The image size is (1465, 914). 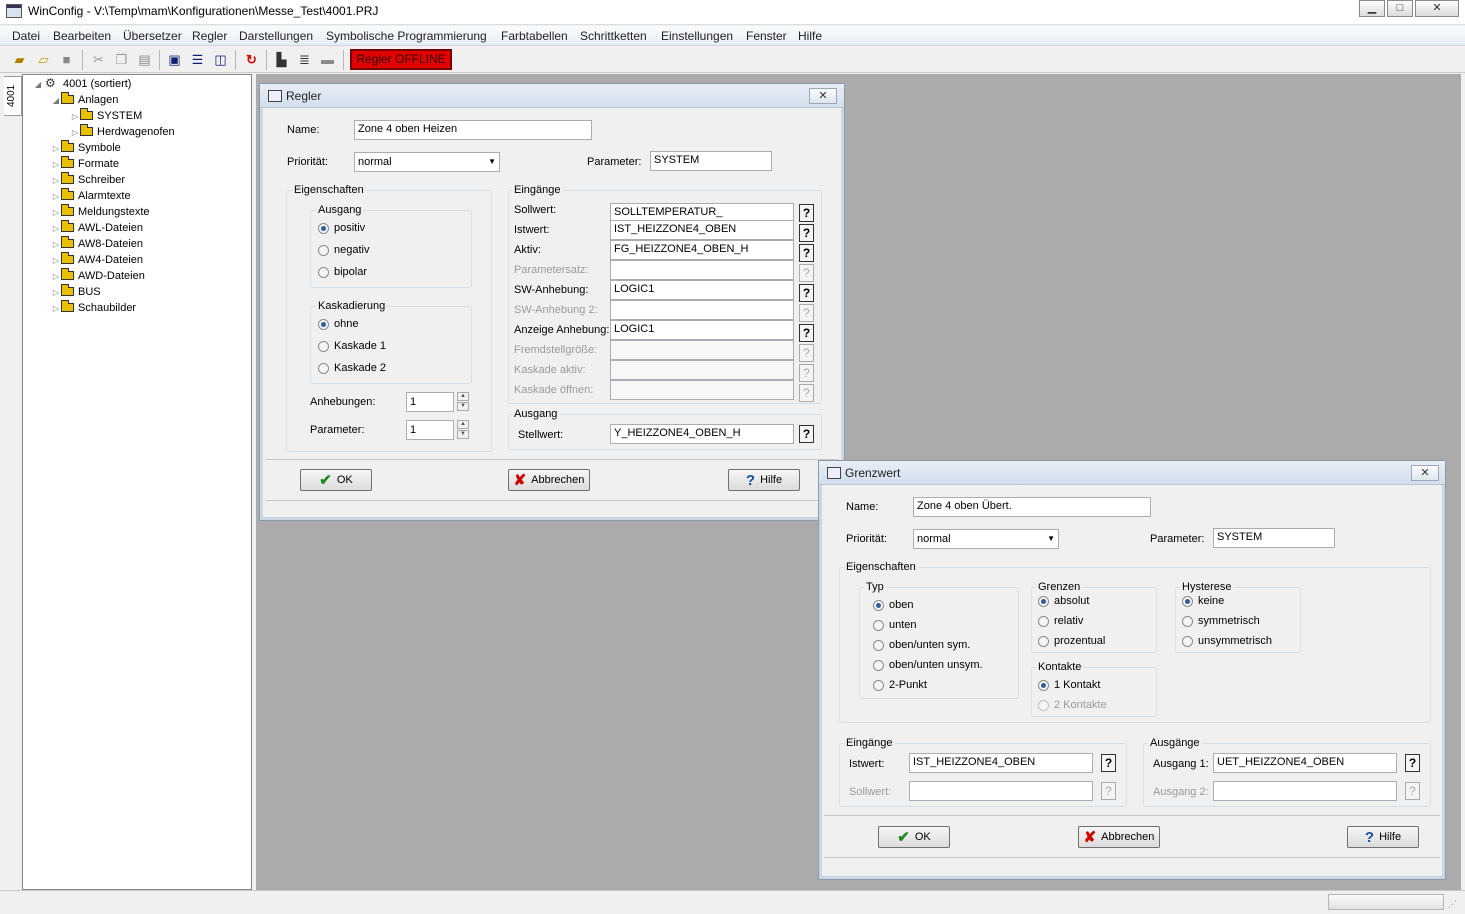 What do you see at coordinates (430, 402) in the screenshot?
I see `anhebungen-input: 1` at bounding box center [430, 402].